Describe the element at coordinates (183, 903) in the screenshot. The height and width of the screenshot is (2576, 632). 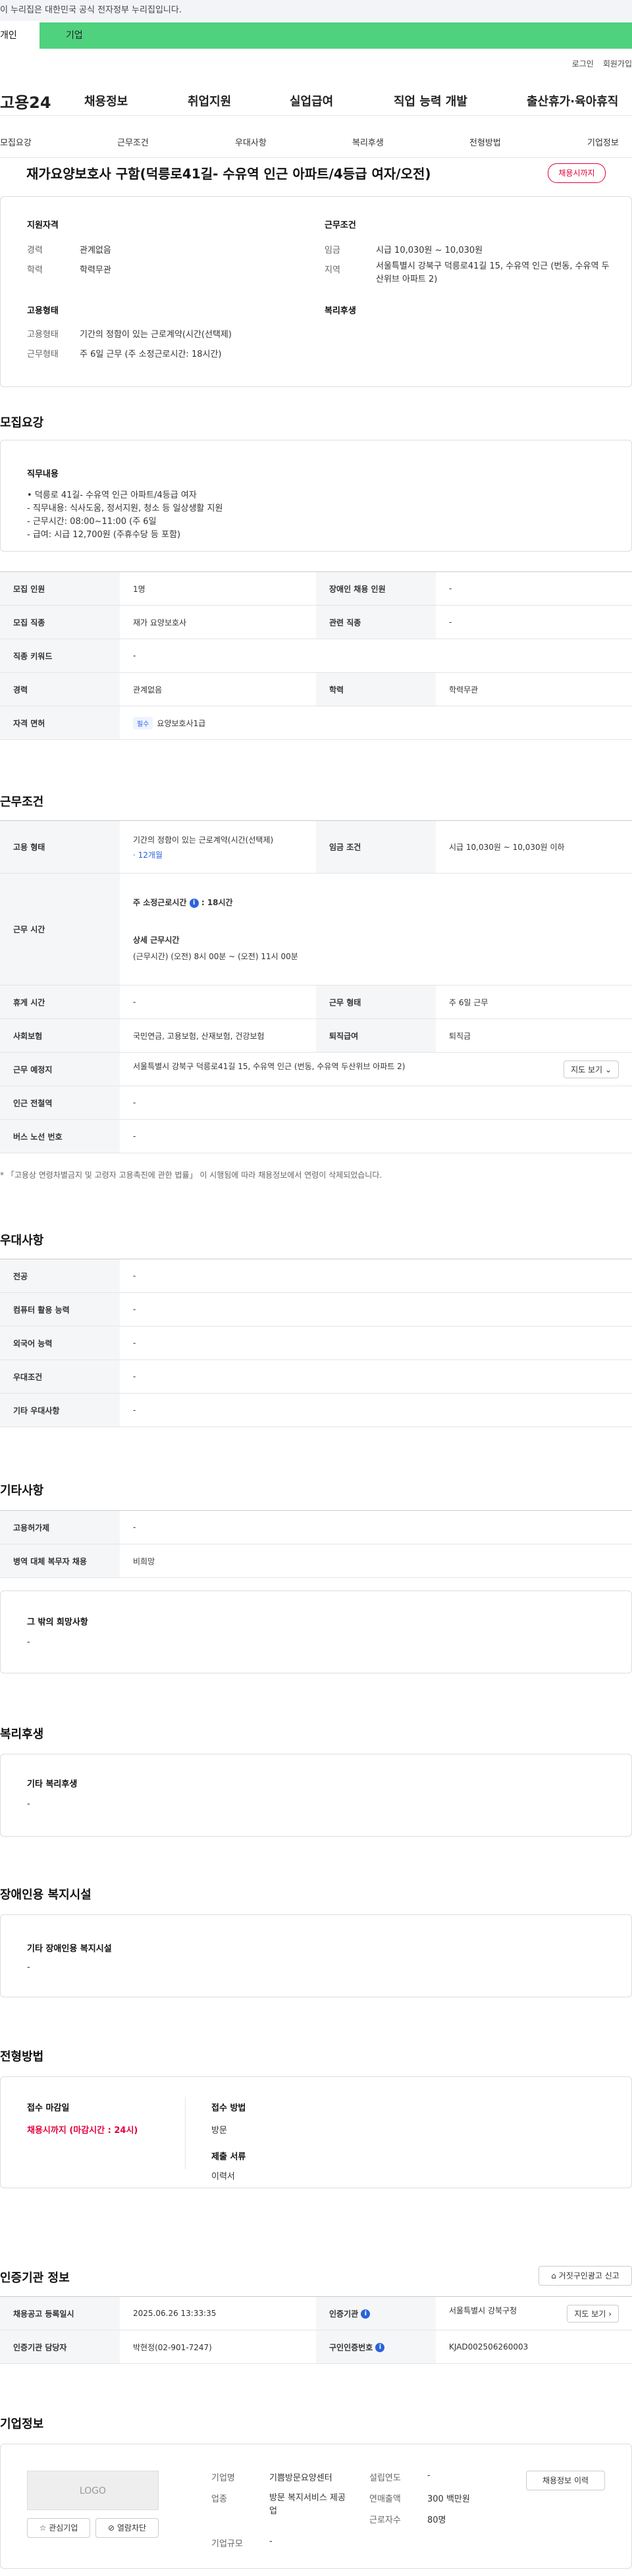
I see `week-hours: 주 소정근로시간 i : 18시간` at that location.